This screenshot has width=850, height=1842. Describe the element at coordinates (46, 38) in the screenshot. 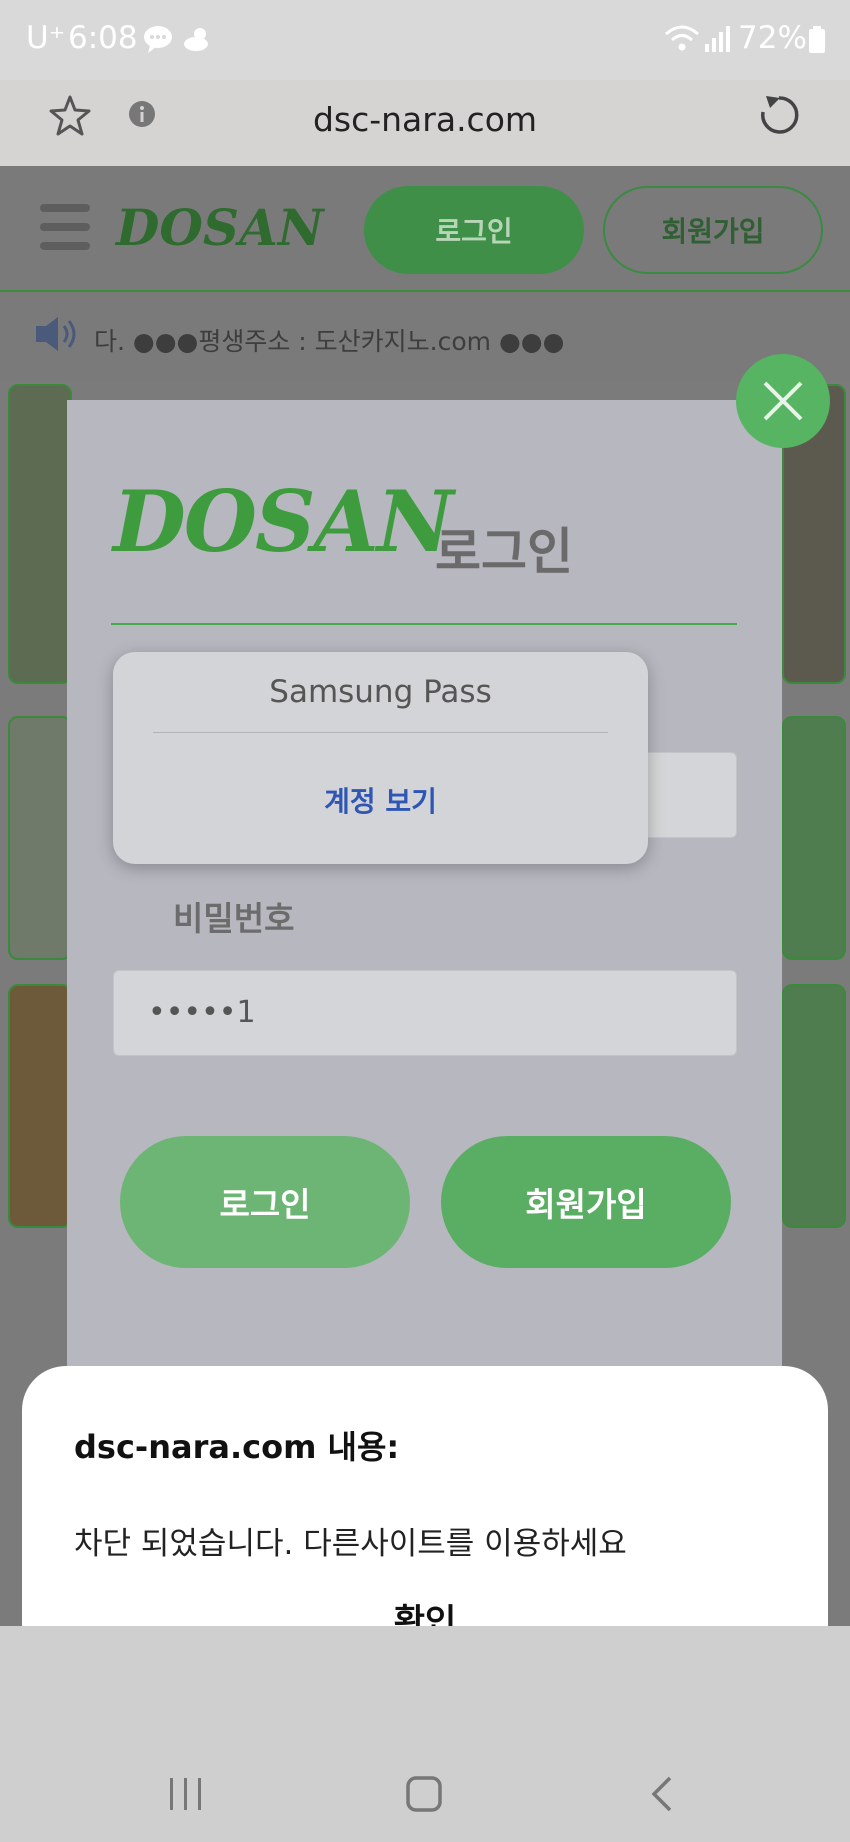

I see `carrier-label: U⁺` at that location.